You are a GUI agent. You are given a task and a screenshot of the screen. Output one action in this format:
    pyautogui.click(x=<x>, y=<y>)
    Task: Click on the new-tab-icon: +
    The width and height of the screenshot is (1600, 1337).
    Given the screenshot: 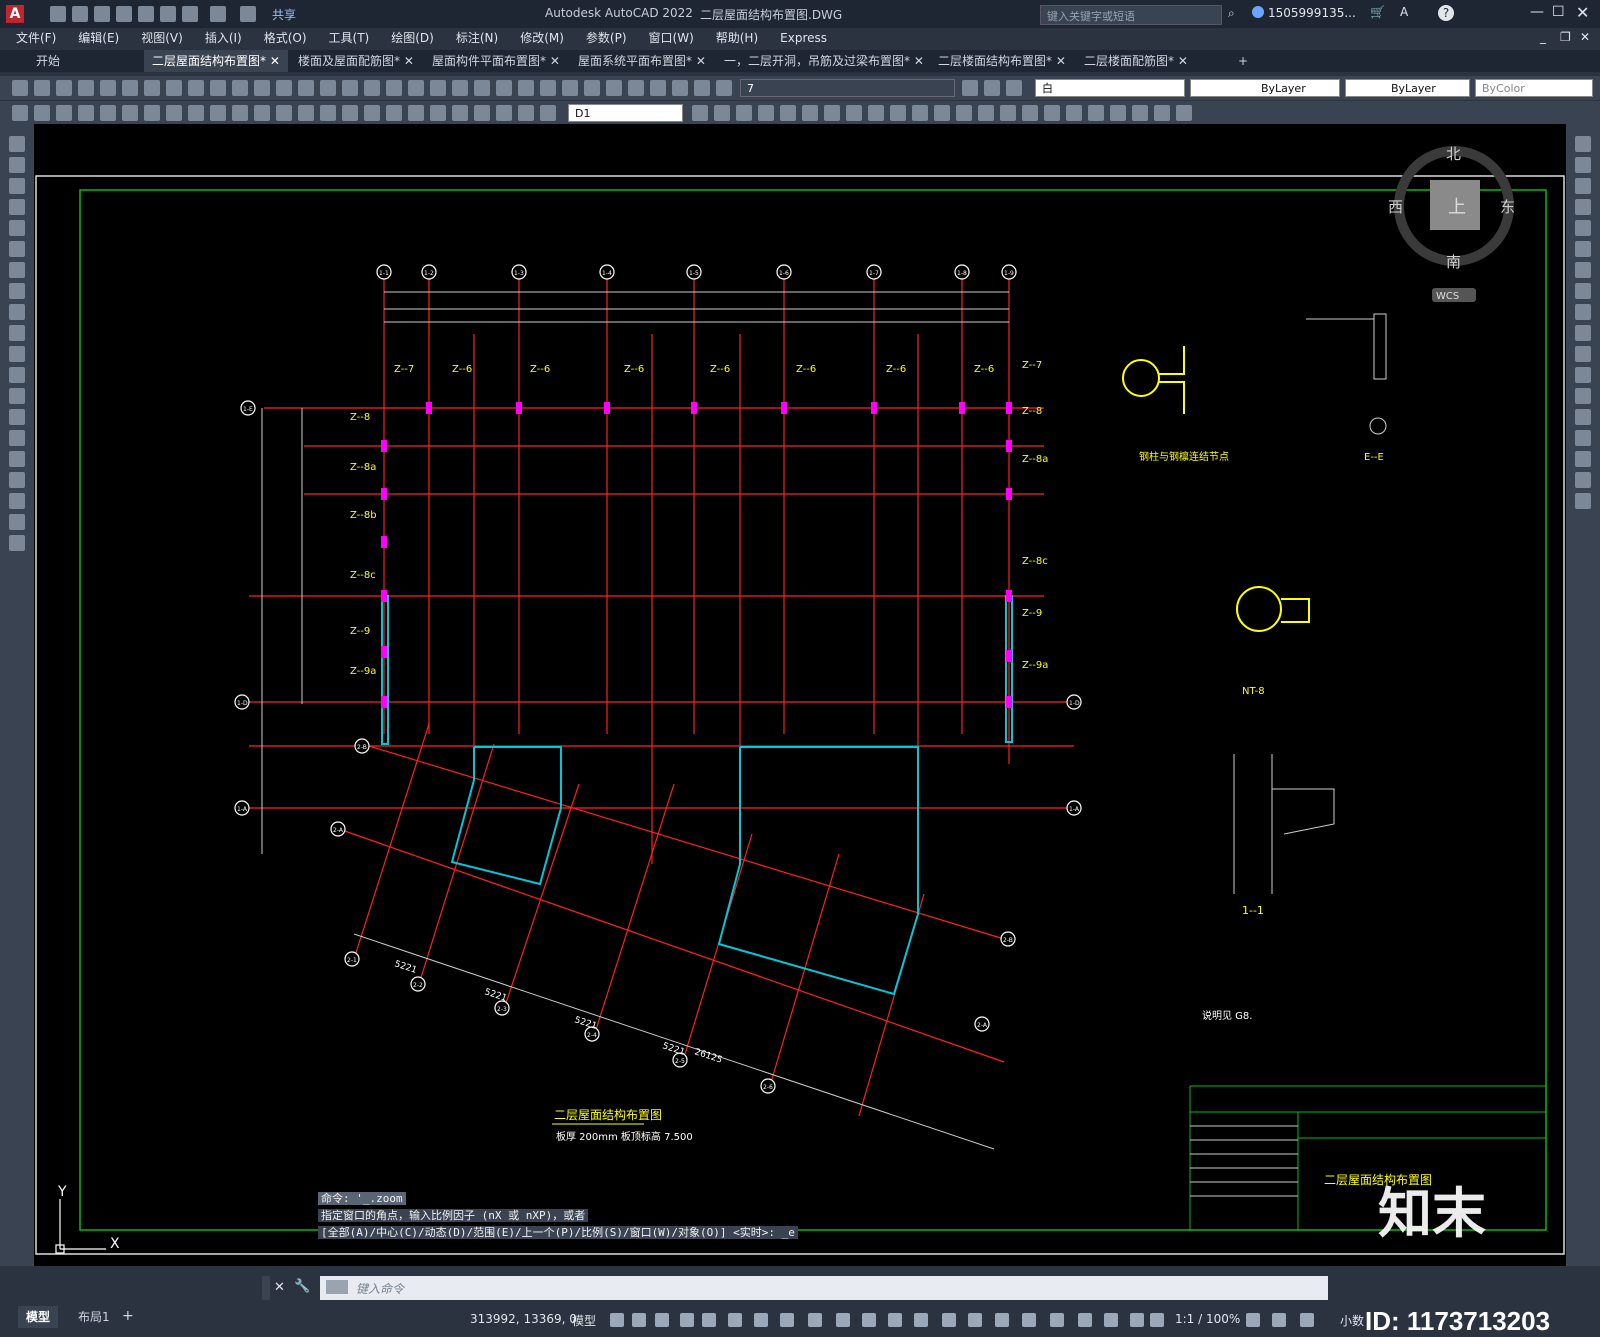 What is the action you would take?
    pyautogui.click(x=1243, y=61)
    